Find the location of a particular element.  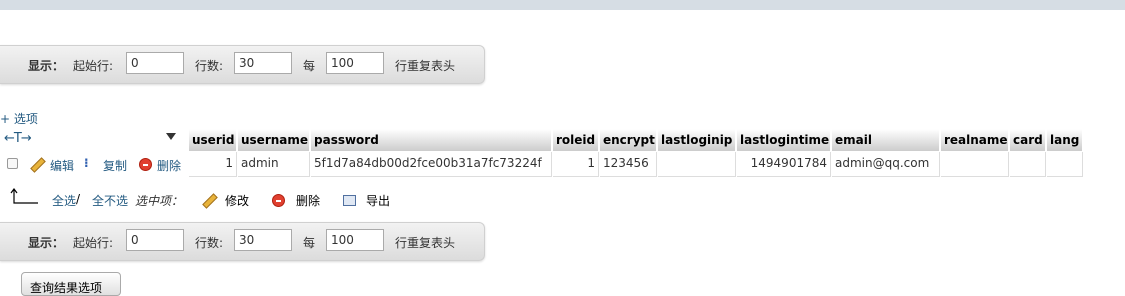

sort-dropdown-icon is located at coordinates (171, 136).